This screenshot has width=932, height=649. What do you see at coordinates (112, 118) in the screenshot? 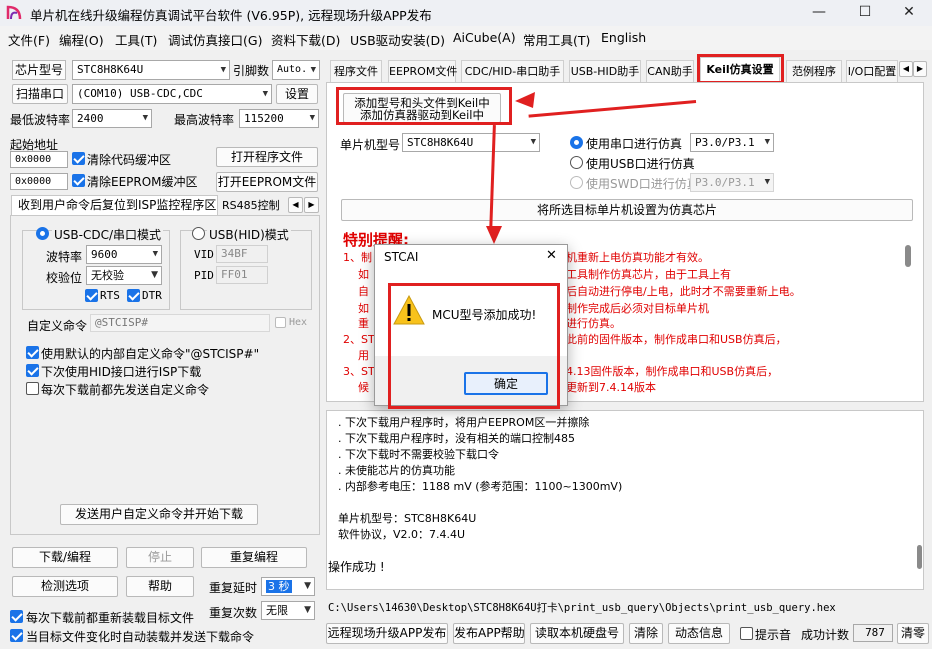
I see `min-baud-select: 2400 ▼` at bounding box center [112, 118].